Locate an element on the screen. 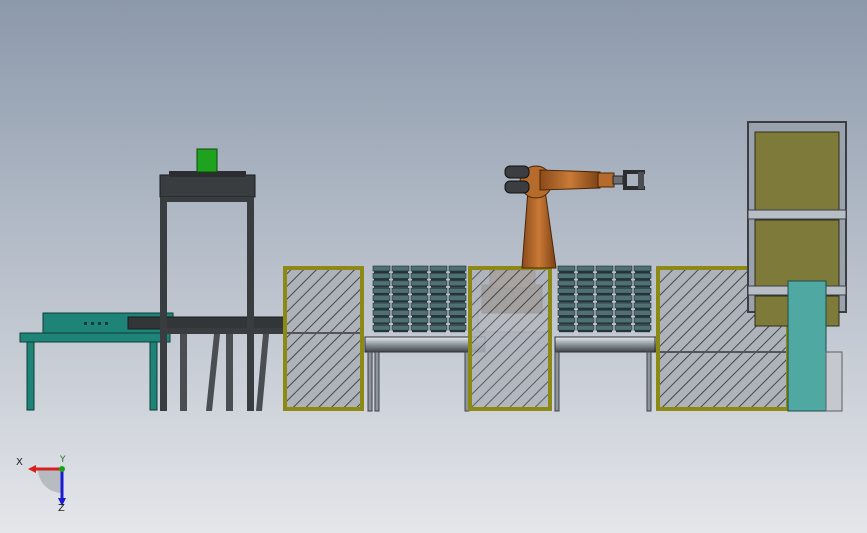  guard-cage-left is located at coordinates (323, 338).